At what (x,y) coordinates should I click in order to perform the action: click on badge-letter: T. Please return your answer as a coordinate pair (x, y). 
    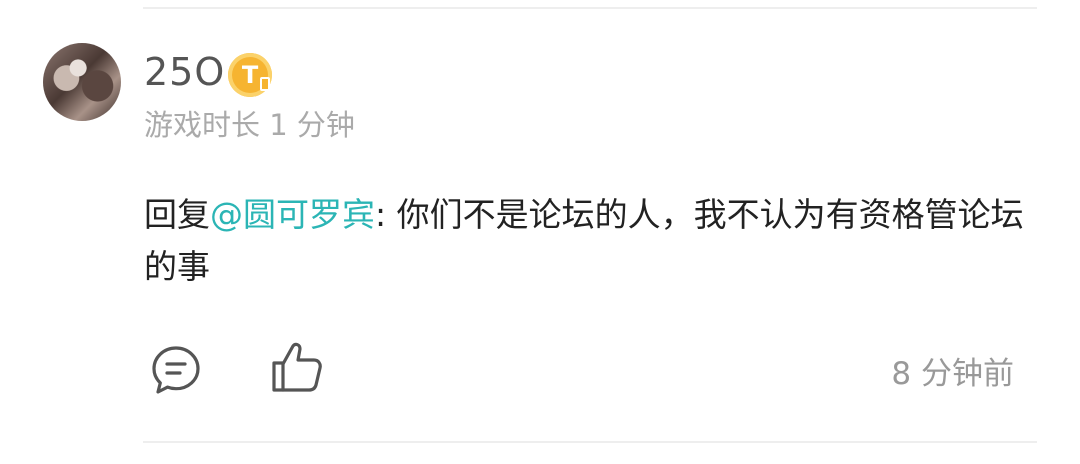
    Looking at the image, I should click on (250, 75).